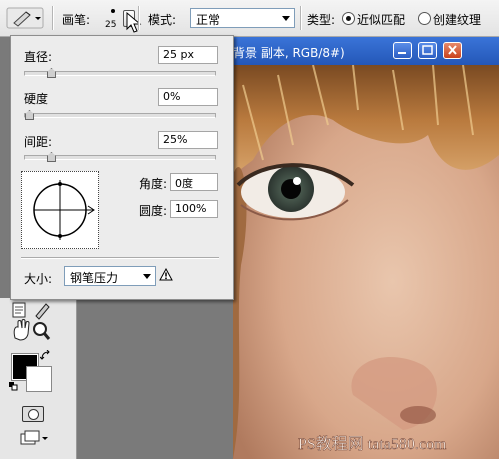  What do you see at coordinates (31, 321) in the screenshot?
I see `tool-icons` at bounding box center [31, 321].